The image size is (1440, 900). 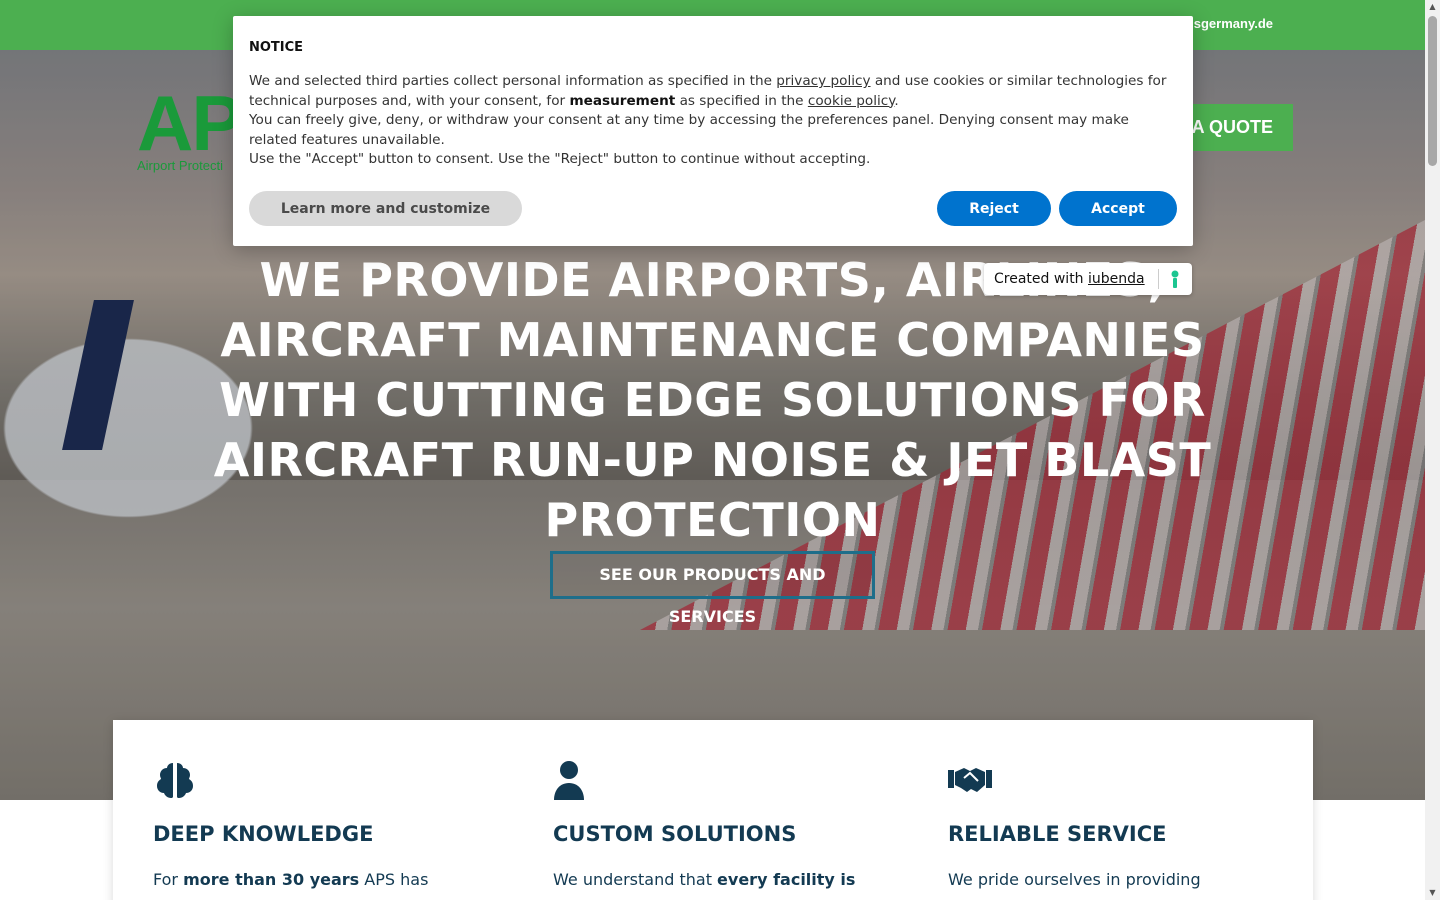 I want to click on scroll-up-arrow-icon: ▲, so click(x=1432, y=7).